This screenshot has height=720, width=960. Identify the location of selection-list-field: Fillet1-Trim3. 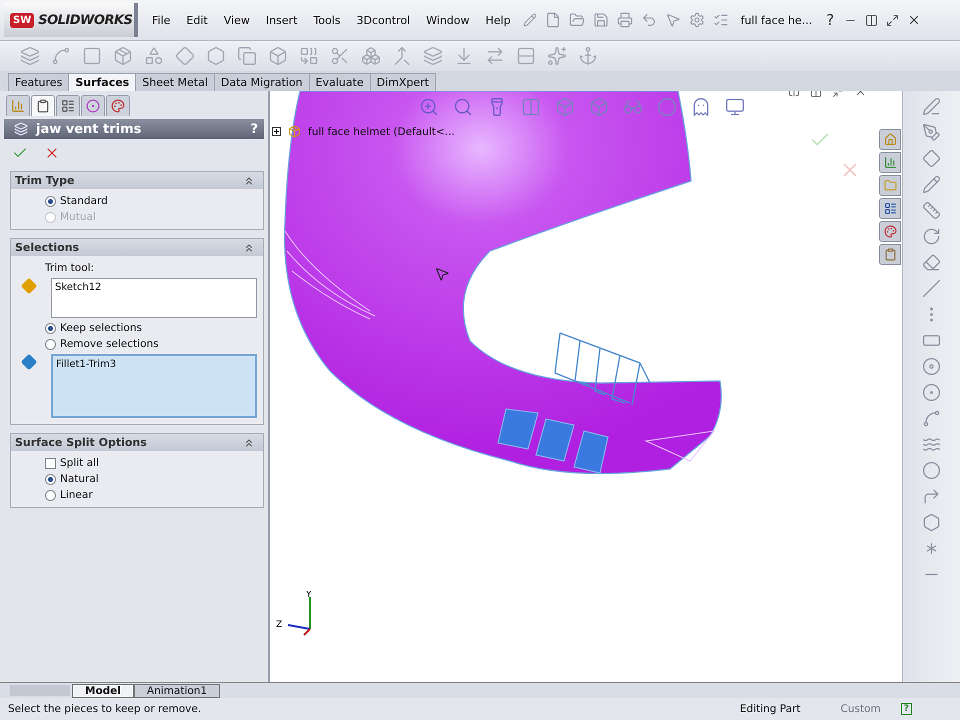
(154, 386).